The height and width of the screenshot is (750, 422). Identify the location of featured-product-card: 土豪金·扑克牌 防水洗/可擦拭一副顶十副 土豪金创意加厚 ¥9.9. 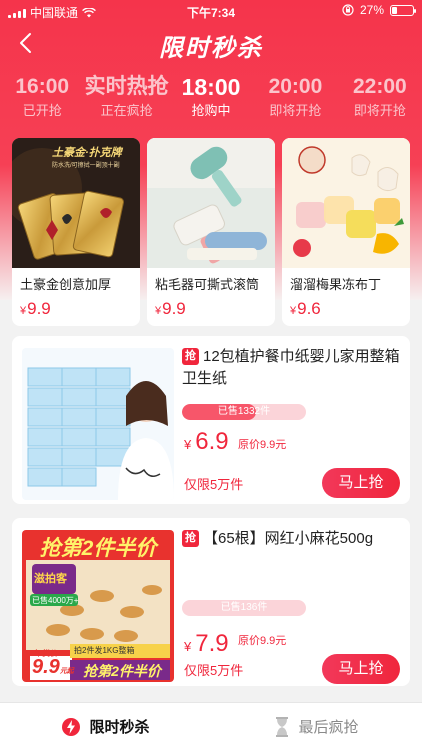
(76, 232).